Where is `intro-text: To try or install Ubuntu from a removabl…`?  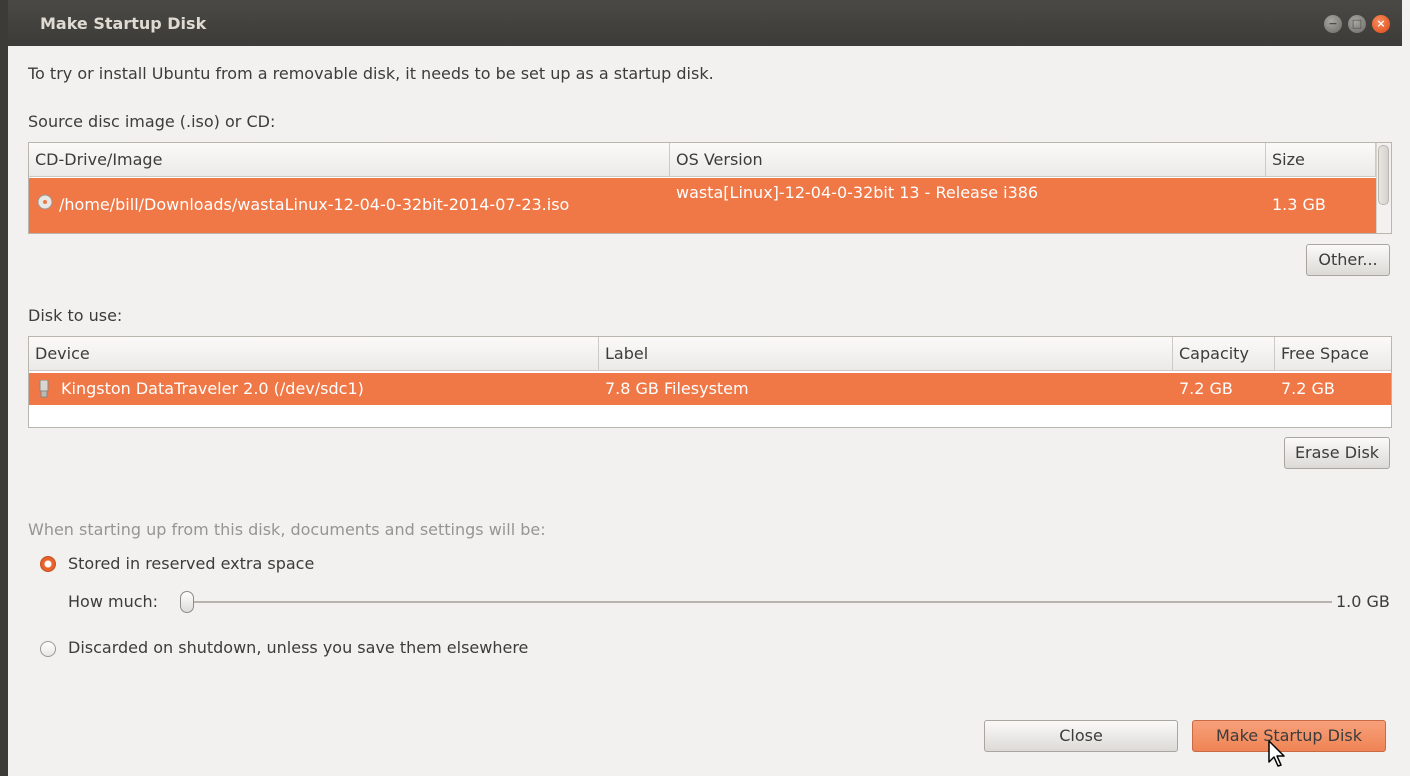
intro-text: To try or install Ubuntu from a removabl… is located at coordinates (371, 73).